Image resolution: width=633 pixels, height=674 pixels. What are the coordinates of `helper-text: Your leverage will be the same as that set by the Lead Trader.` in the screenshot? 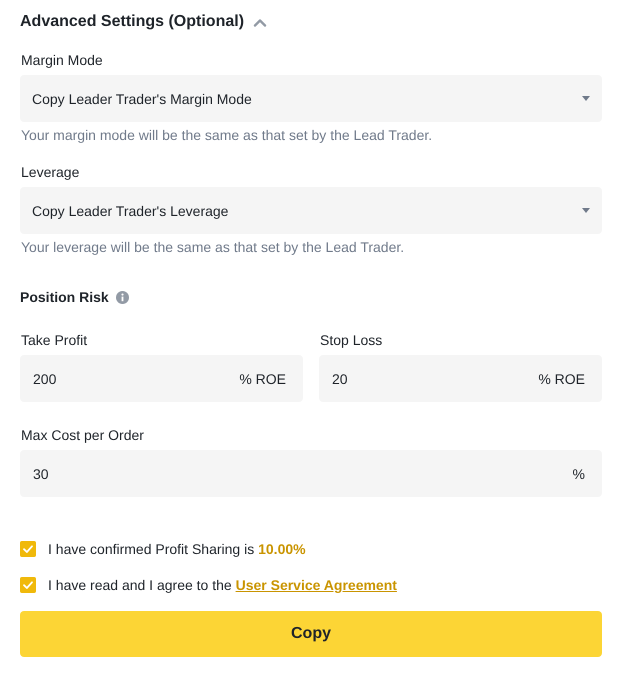 It's located at (212, 247).